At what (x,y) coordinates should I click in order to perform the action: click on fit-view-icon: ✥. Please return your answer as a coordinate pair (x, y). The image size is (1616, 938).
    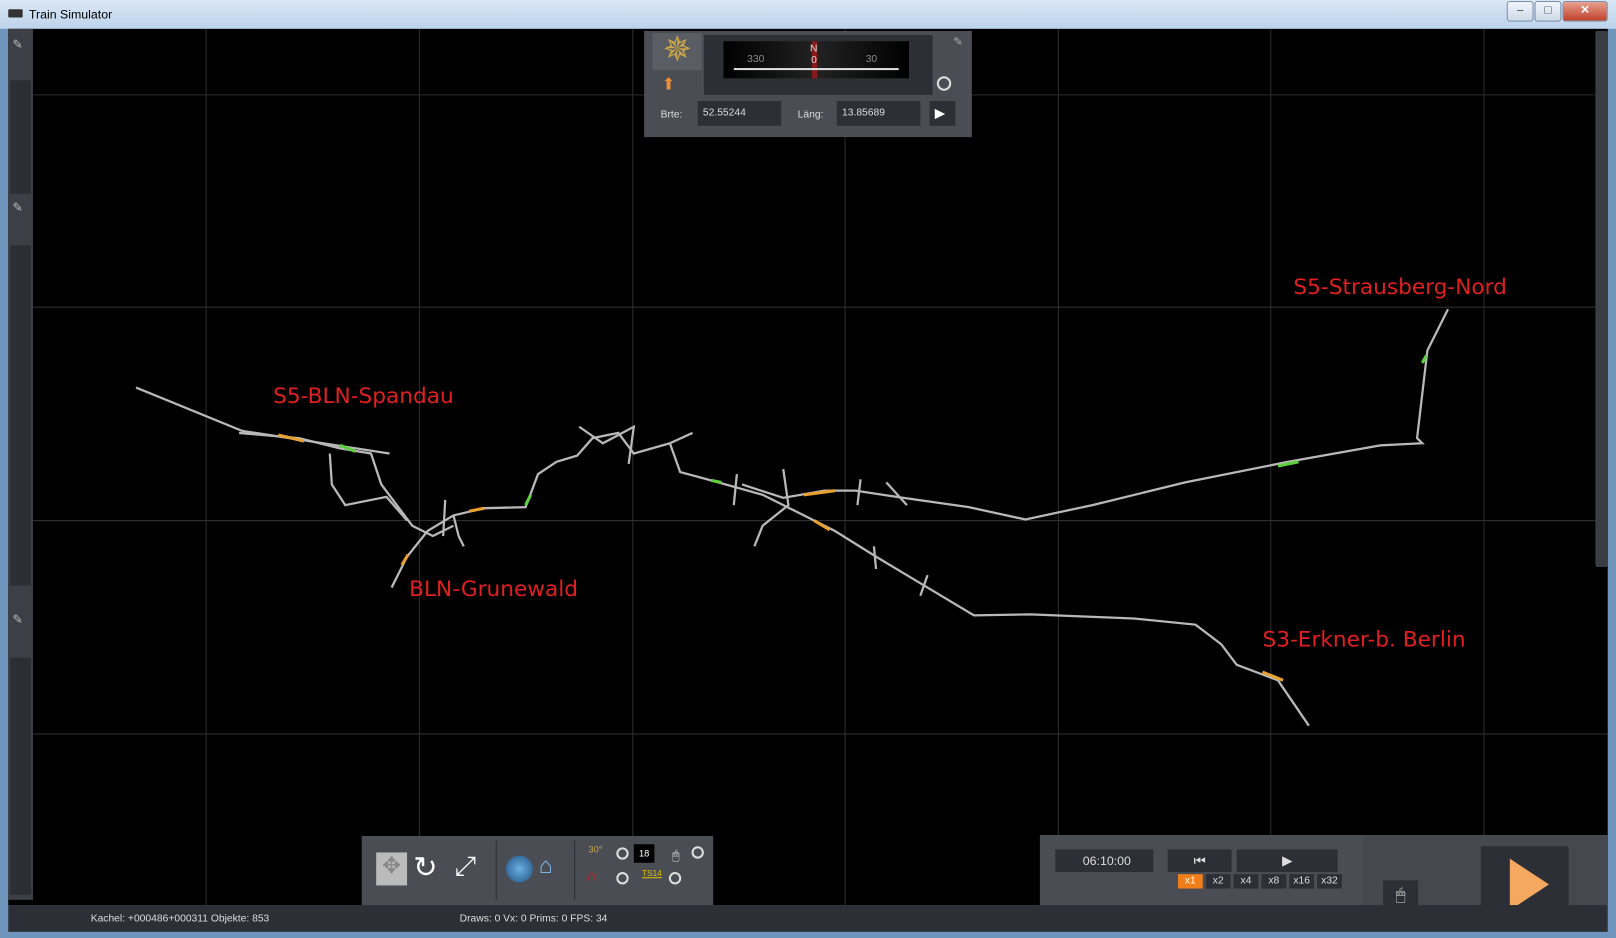
    Looking at the image, I should click on (392, 869).